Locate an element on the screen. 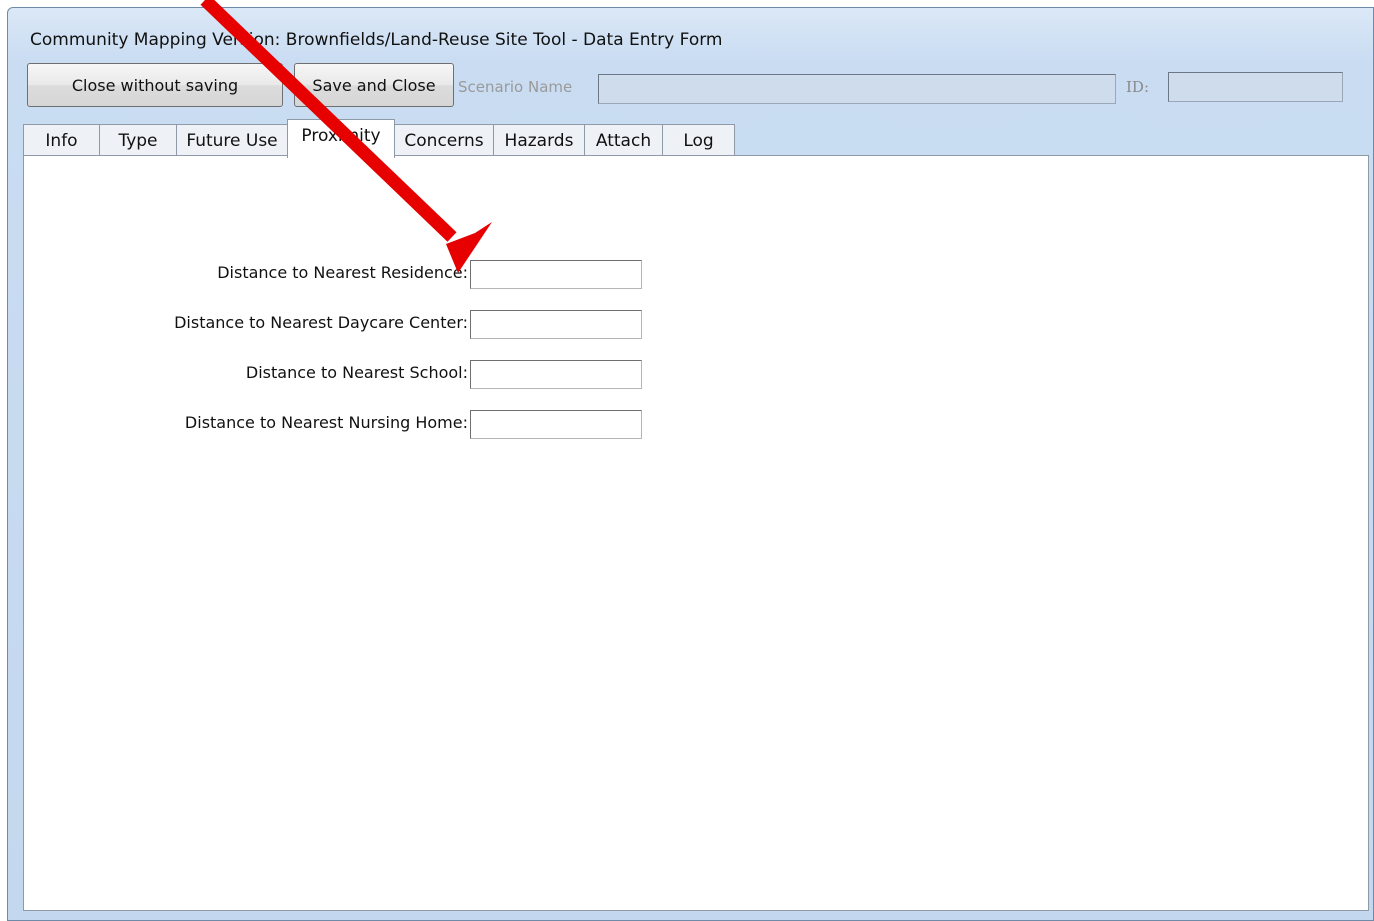  id-label: ID: is located at coordinates (1138, 87).